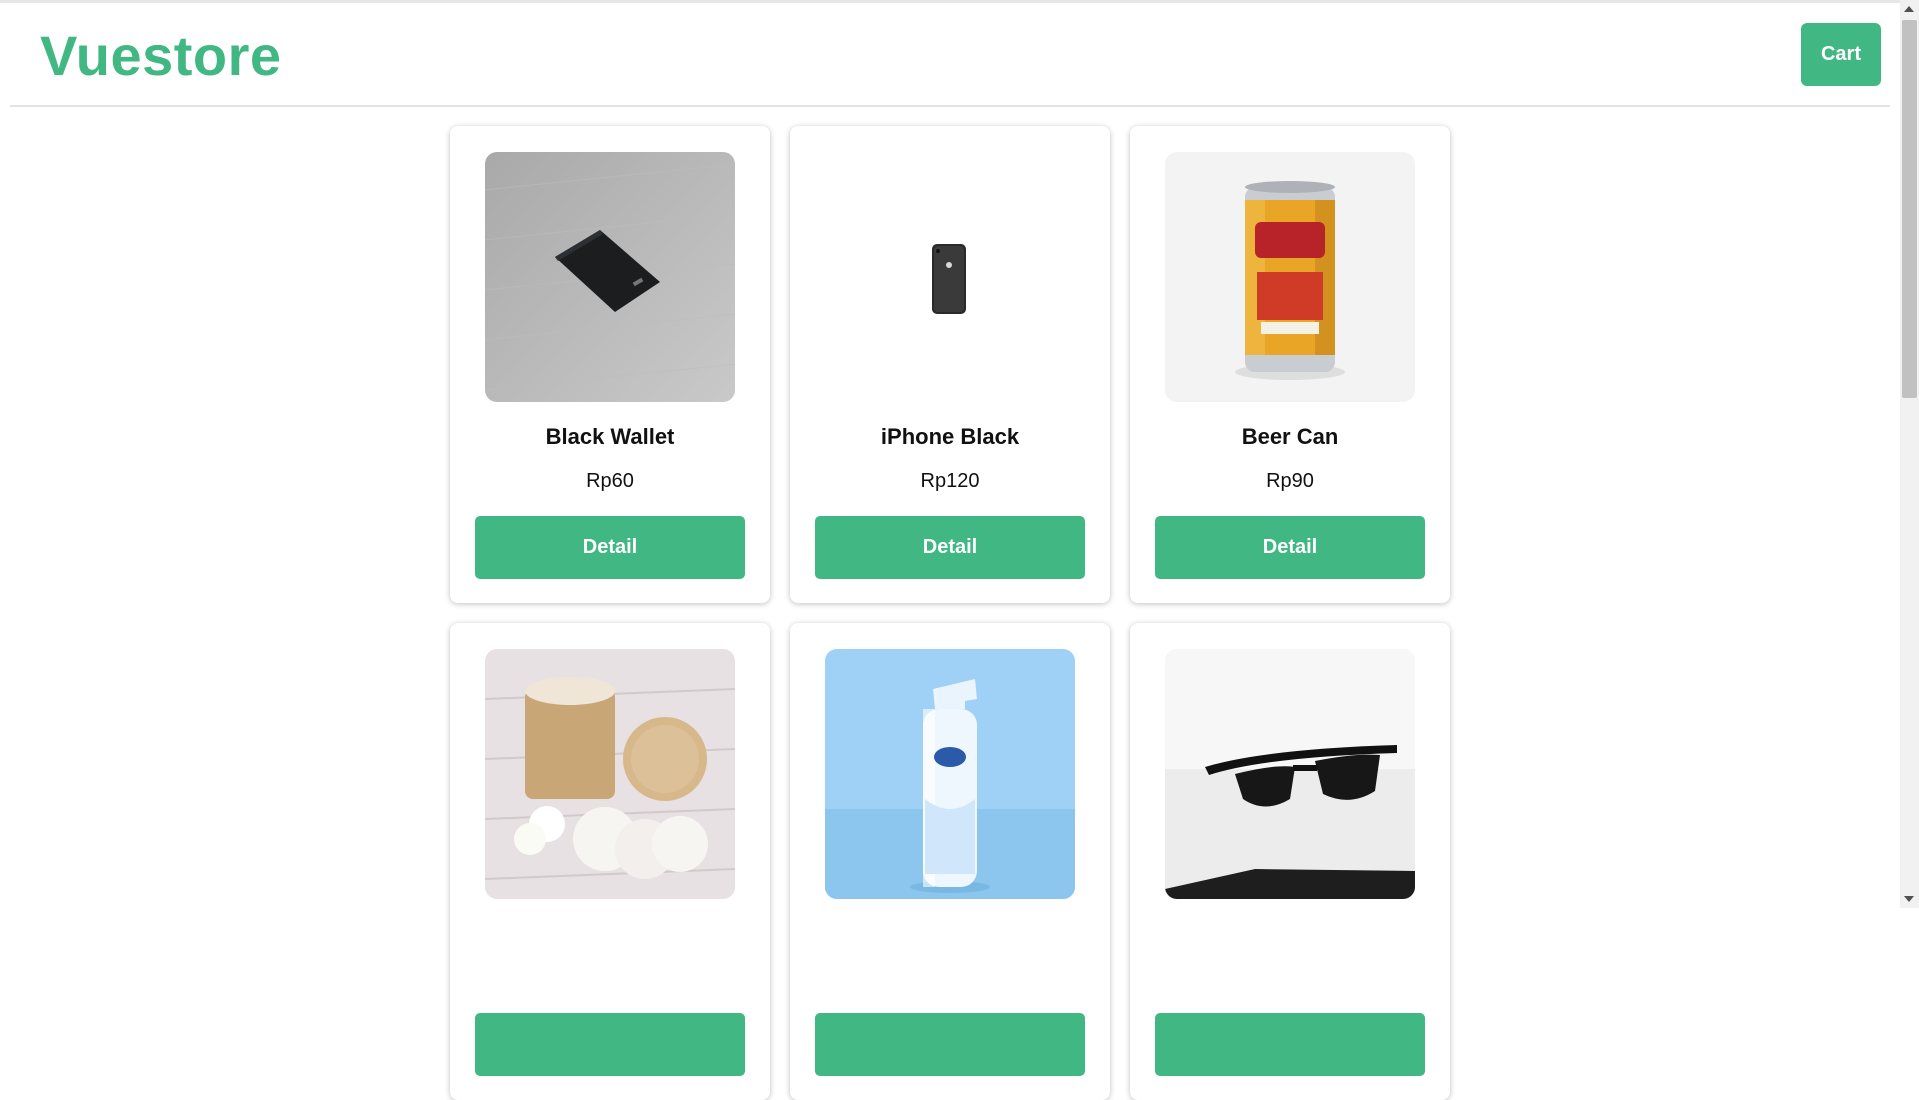 This screenshot has height=1100, width=1919. Describe the element at coordinates (1290, 481) in the screenshot. I see `product-price: Rp90` at that location.